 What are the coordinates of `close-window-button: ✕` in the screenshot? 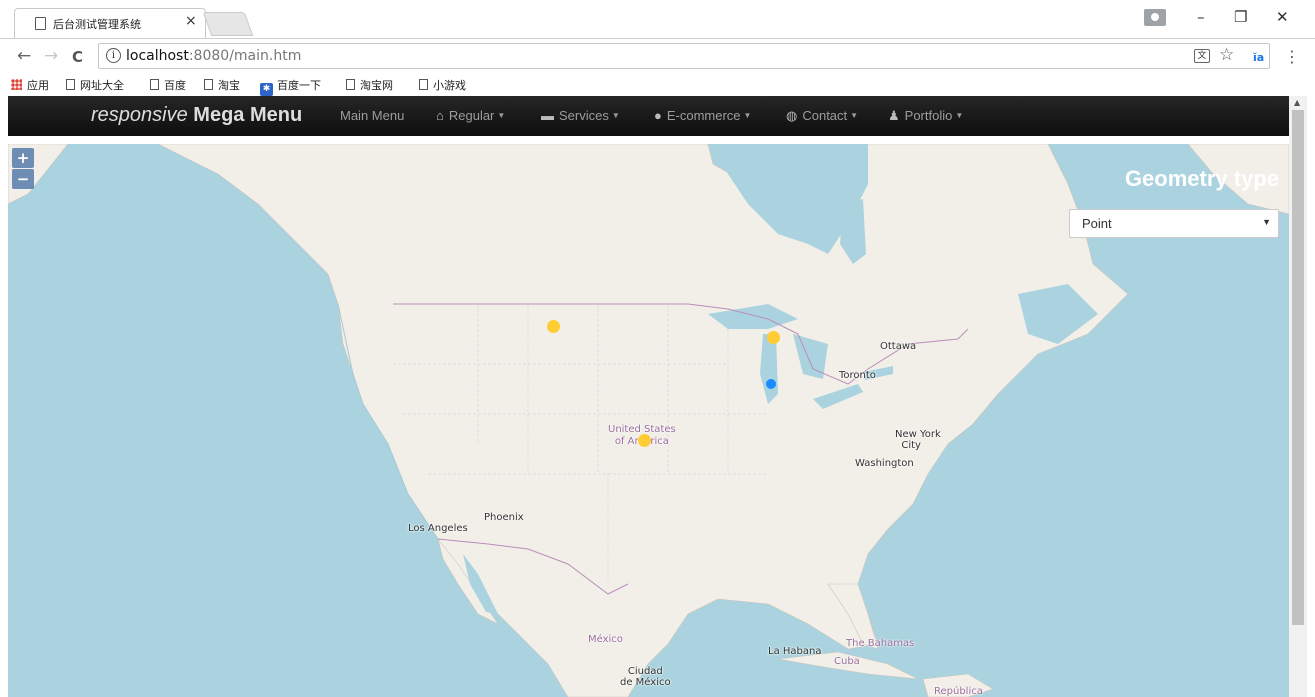 It's located at (1282, 17).